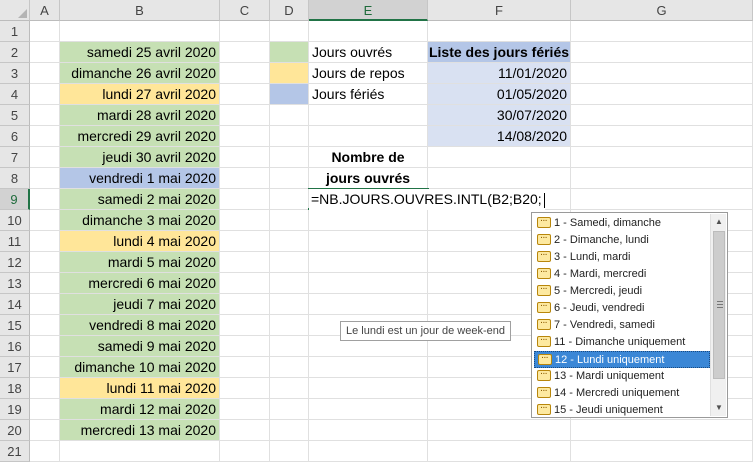 The image size is (753, 462). I want to click on row-header: 20, so click(15, 430).